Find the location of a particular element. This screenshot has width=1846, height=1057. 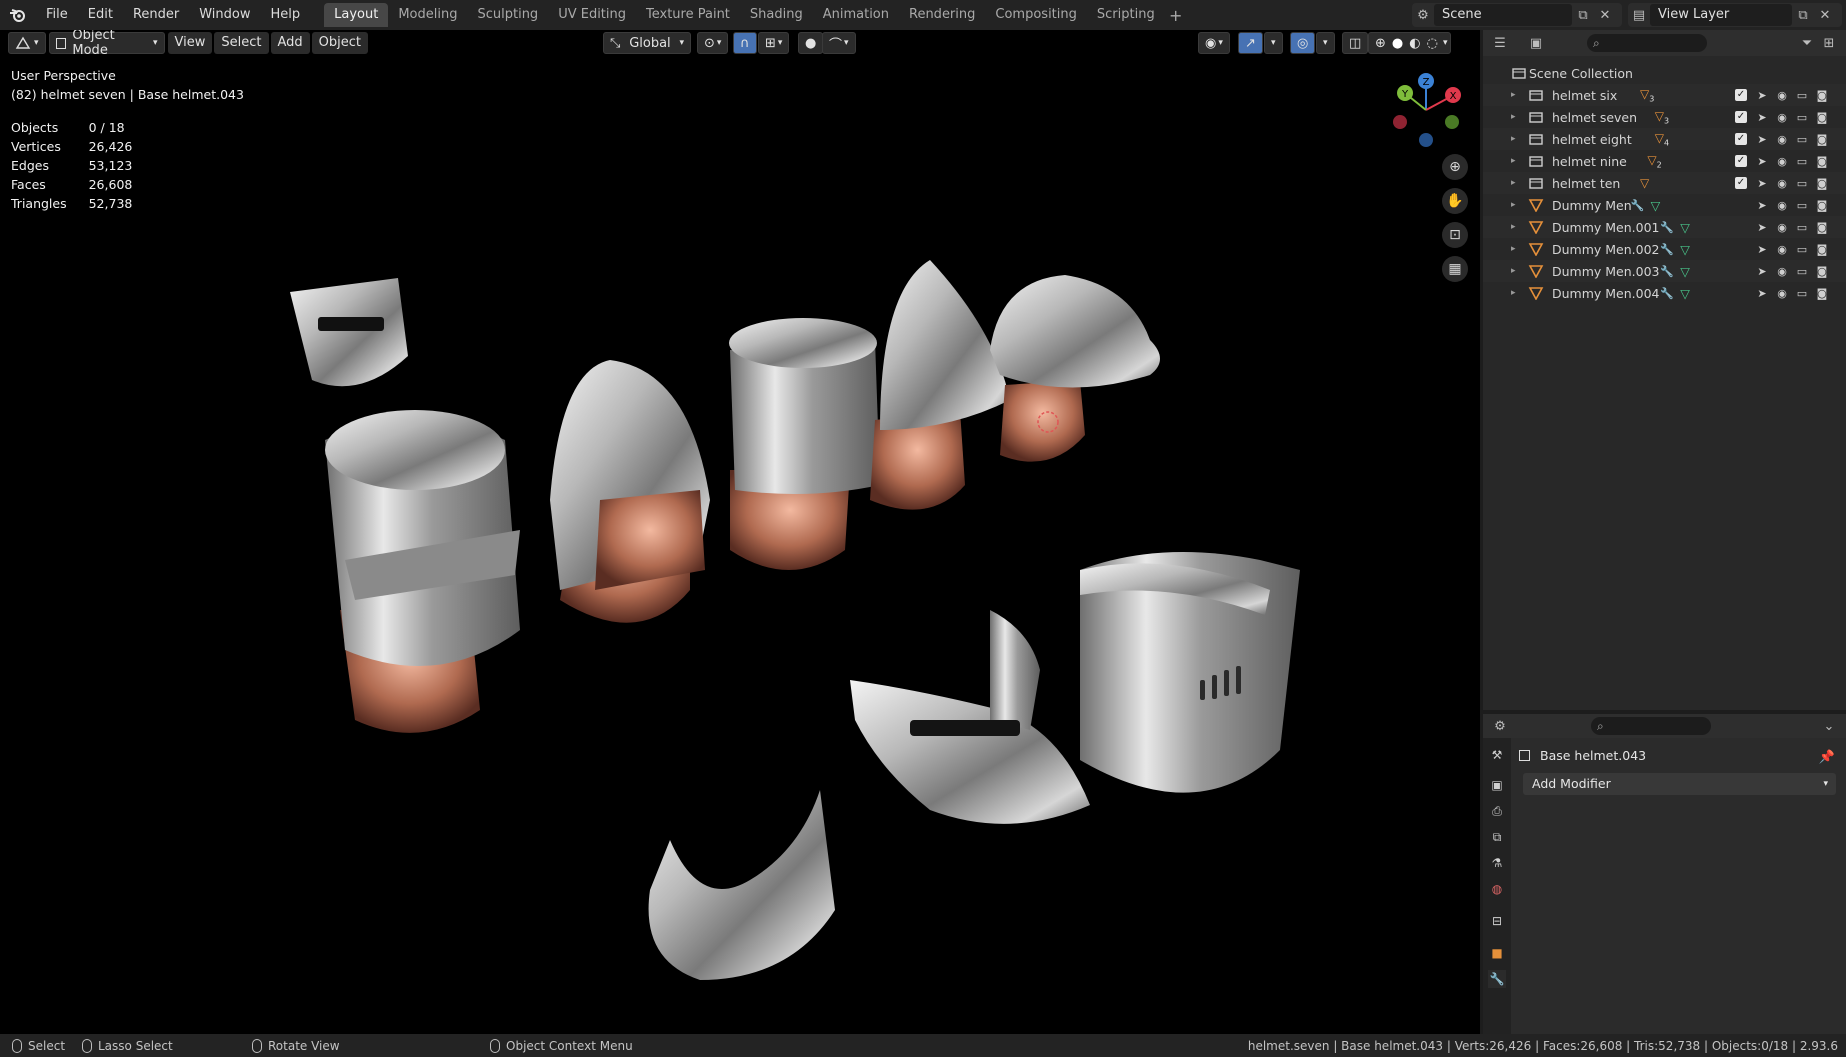

outliner-item: ▸ Dummy Men.002 🔧 ▽ ➤ ◉ ▭ ◙ is located at coordinates (1664, 249).